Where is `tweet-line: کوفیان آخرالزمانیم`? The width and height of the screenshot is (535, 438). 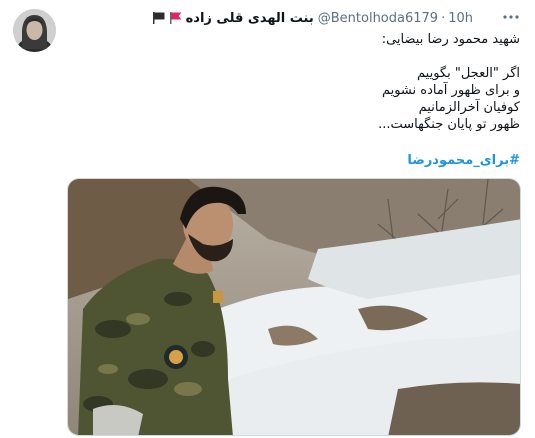
tweet-line: کوفیان آخرالزمانیم is located at coordinates (469, 107).